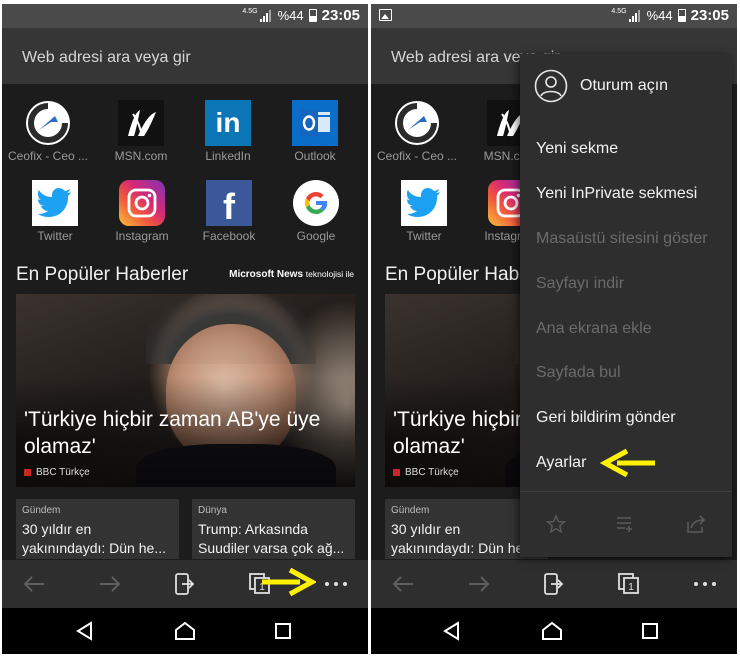  Describe the element at coordinates (594, 328) in the screenshot. I see `menu-item-add-to-home: Ana ekrana ekle` at that location.